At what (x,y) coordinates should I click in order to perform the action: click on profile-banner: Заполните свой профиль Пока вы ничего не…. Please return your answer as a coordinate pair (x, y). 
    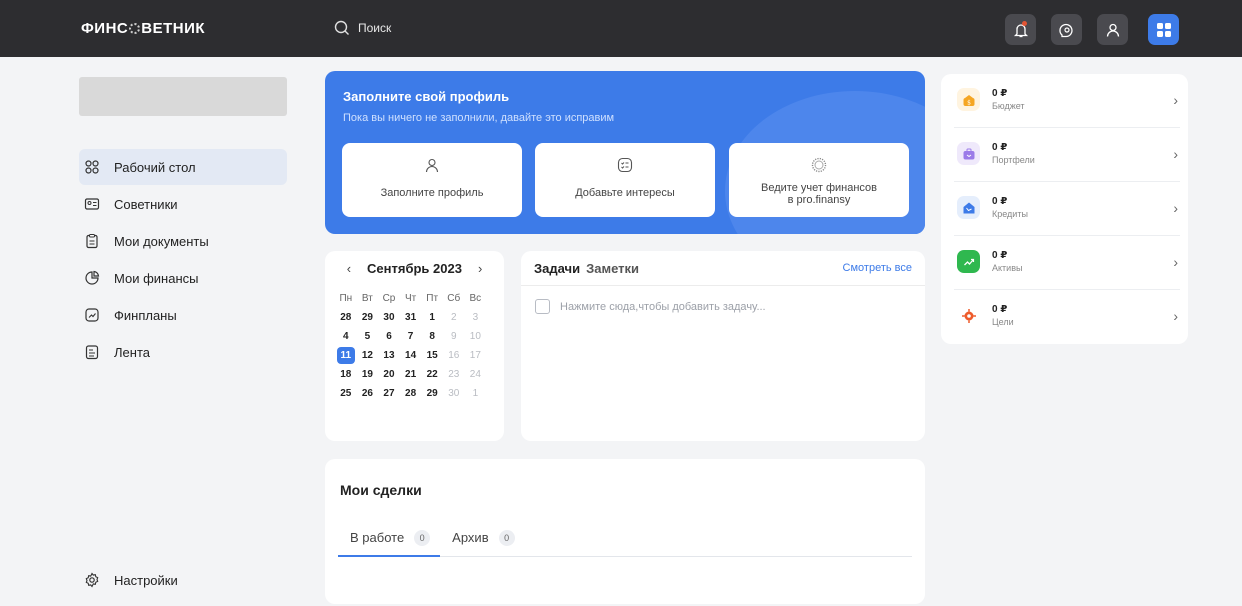
    Looking at the image, I should click on (625, 152).